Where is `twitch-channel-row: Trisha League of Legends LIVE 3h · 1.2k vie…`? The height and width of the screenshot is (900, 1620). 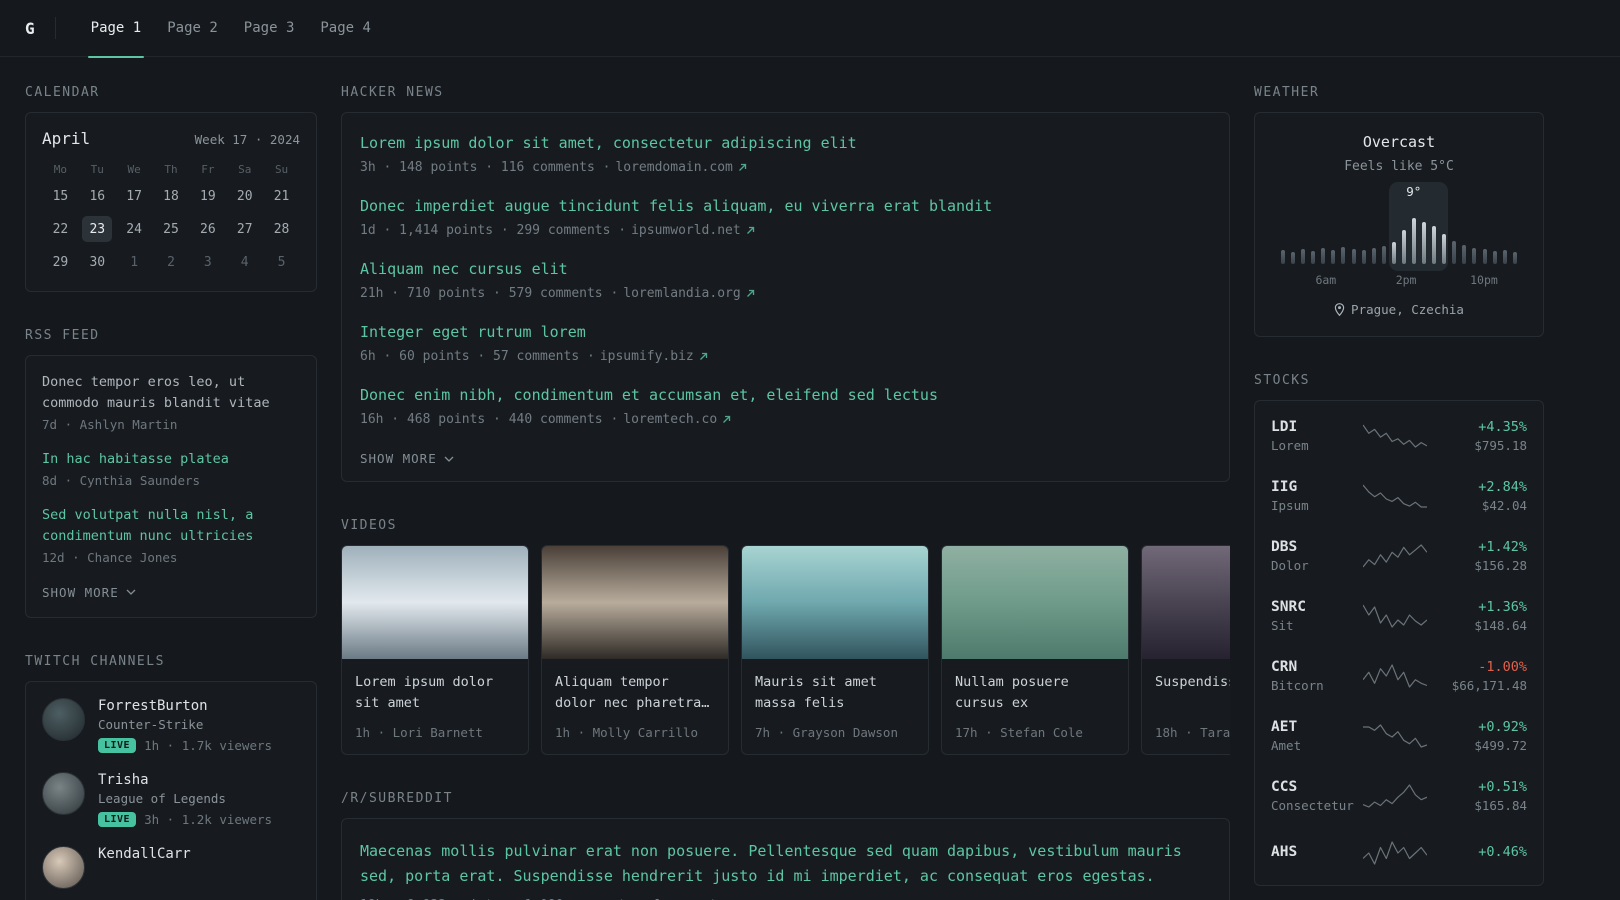
twitch-channel-row: Trisha League of Legends LIVE 3h · 1.2k vie… is located at coordinates (171, 799).